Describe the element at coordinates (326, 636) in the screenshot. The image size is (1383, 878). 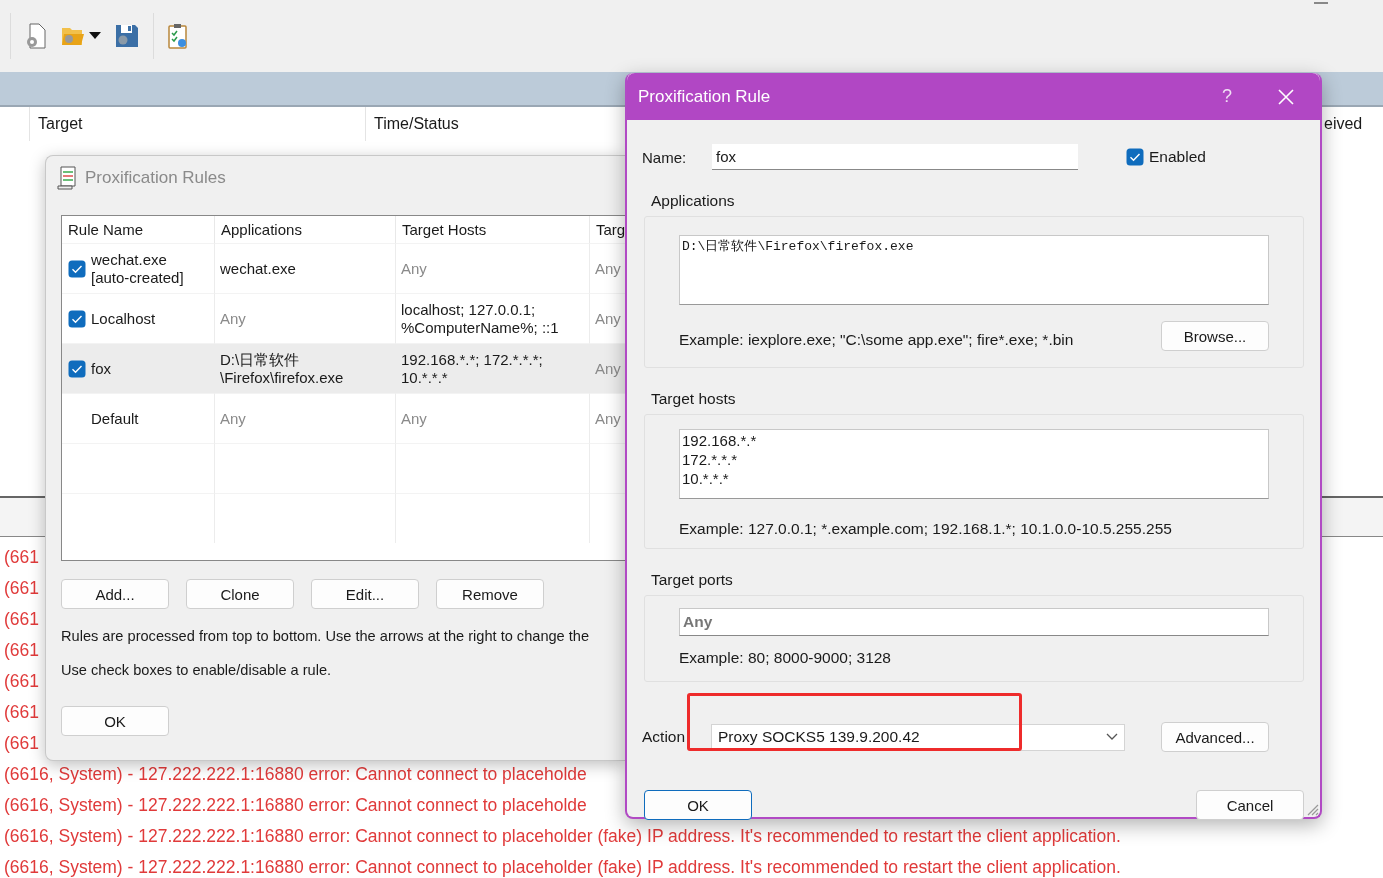
I see `hint-text: Rules are processed from top to bottom. Use the arrows at the right to change the` at that location.